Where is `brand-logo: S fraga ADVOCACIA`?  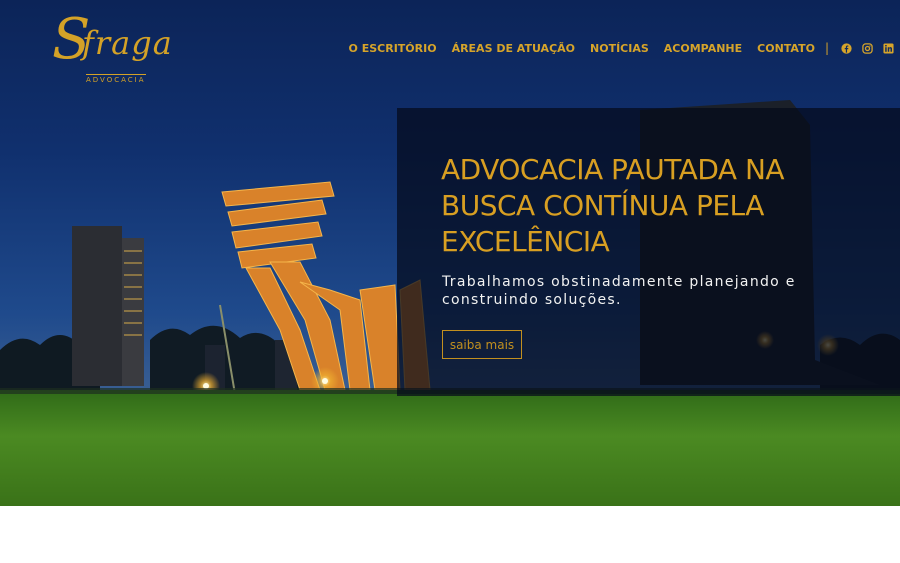
brand-logo: S fraga ADVOCACIA is located at coordinates (122, 48).